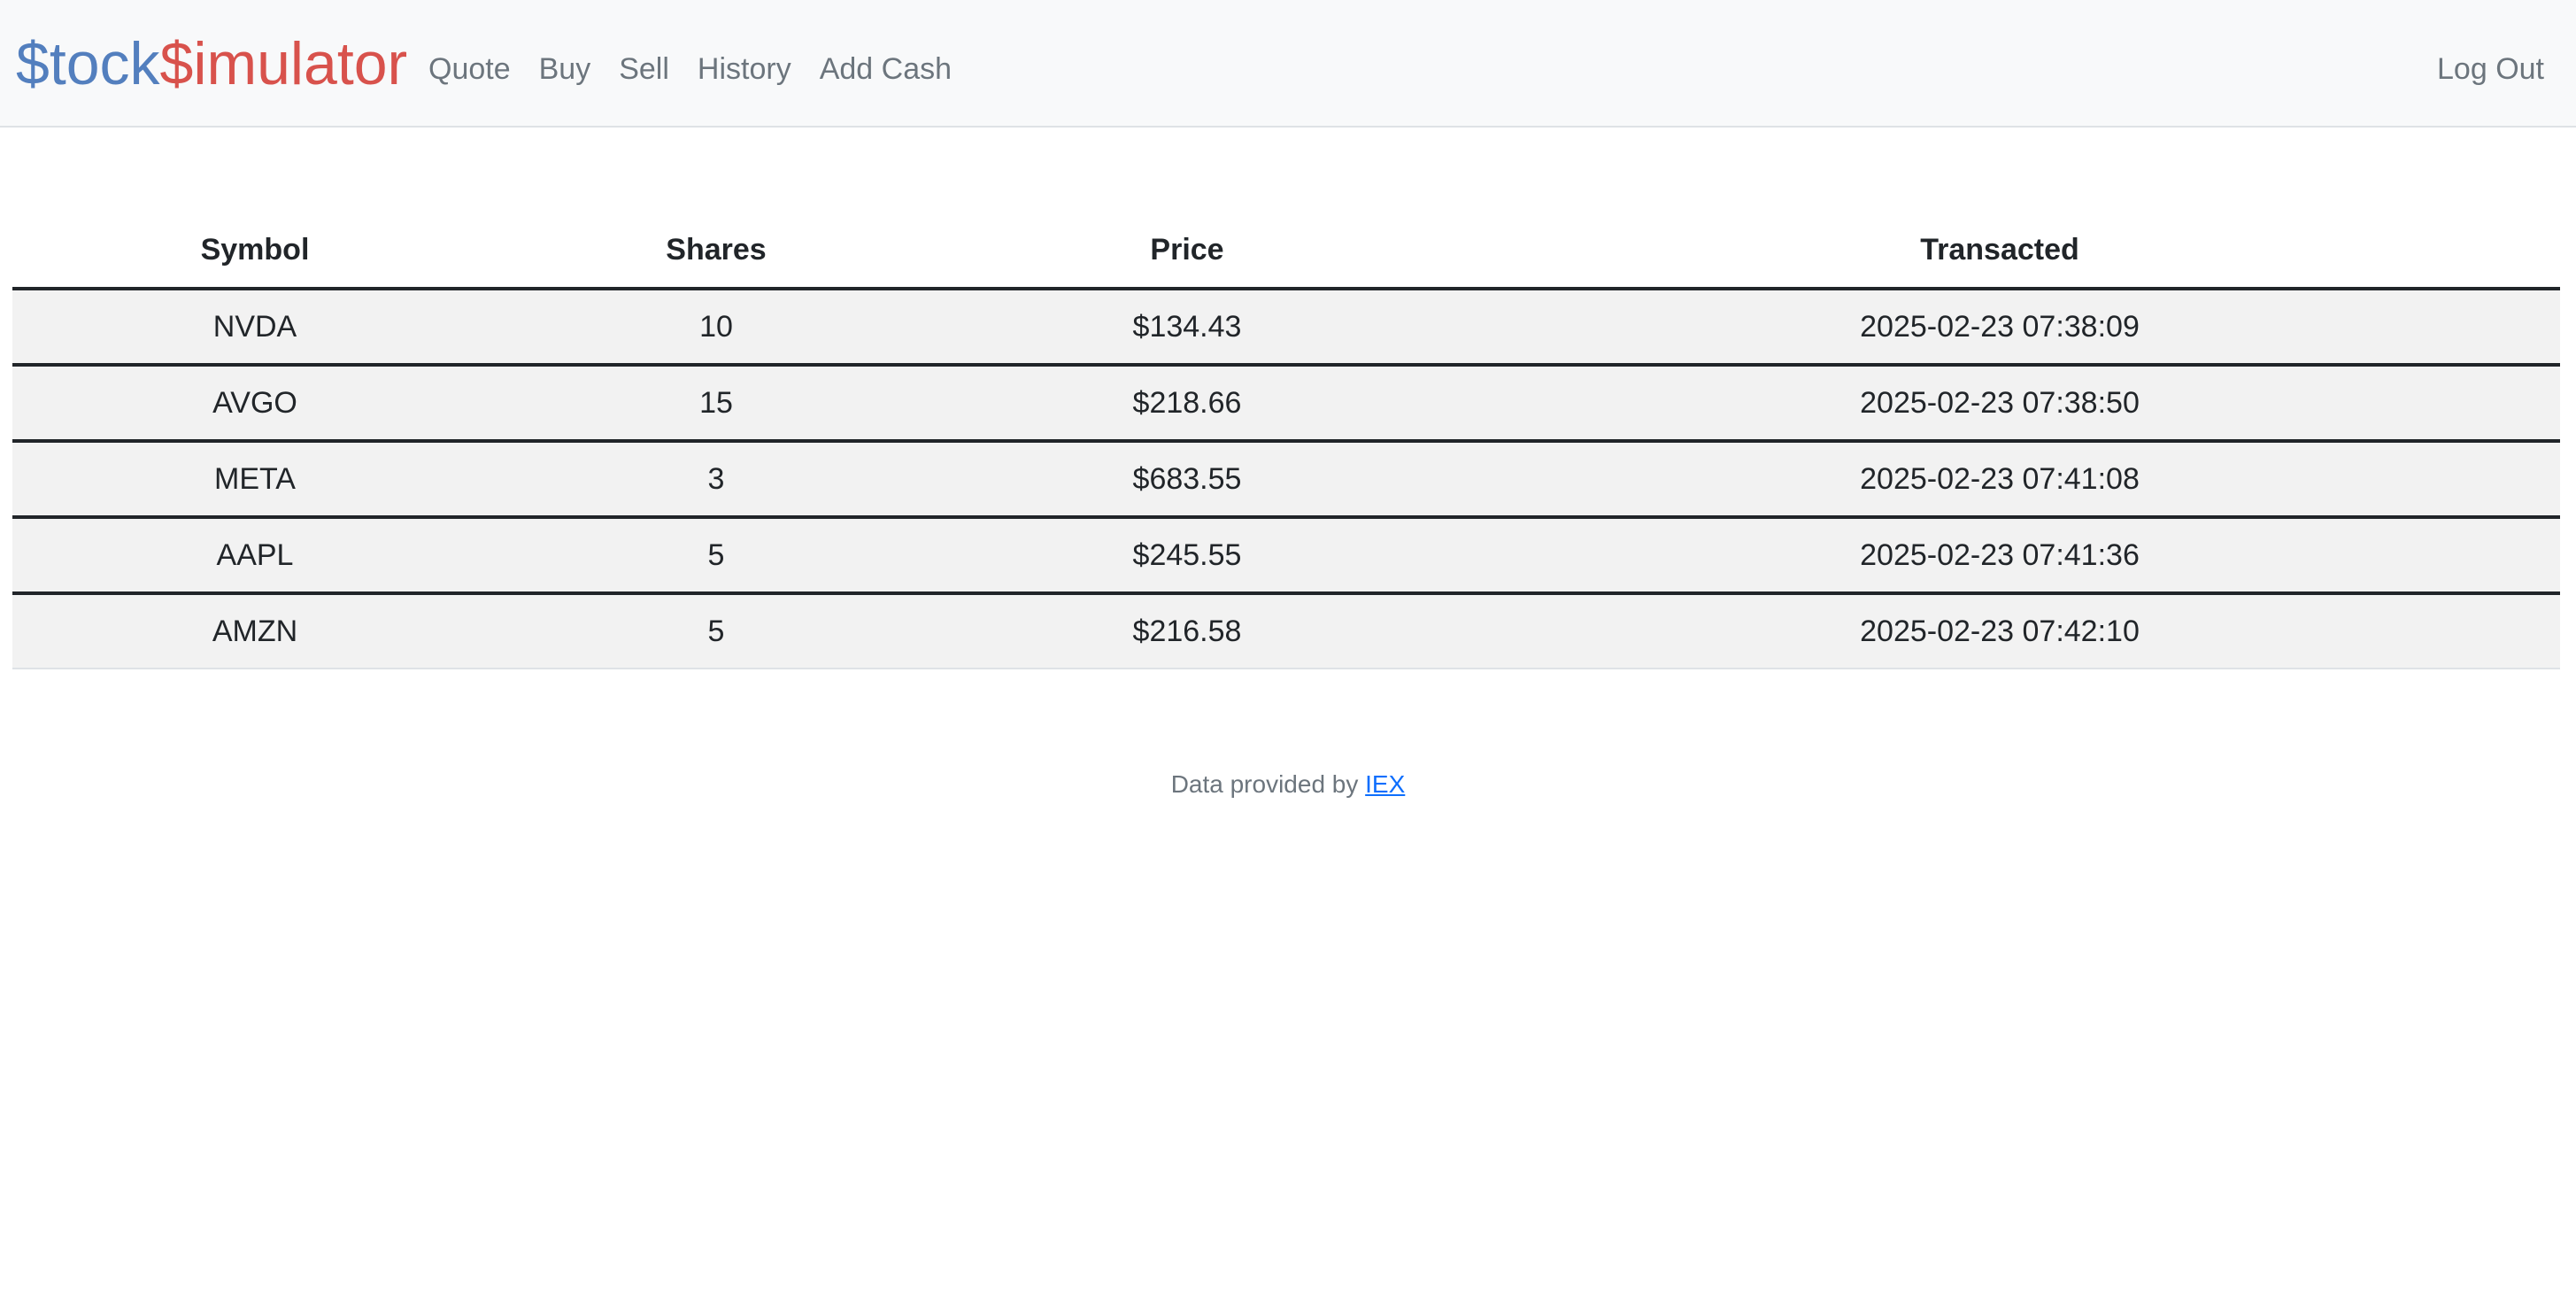 The width and height of the screenshot is (2576, 1291). What do you see at coordinates (716, 478) in the screenshot?
I see `cell-shares: 3` at bounding box center [716, 478].